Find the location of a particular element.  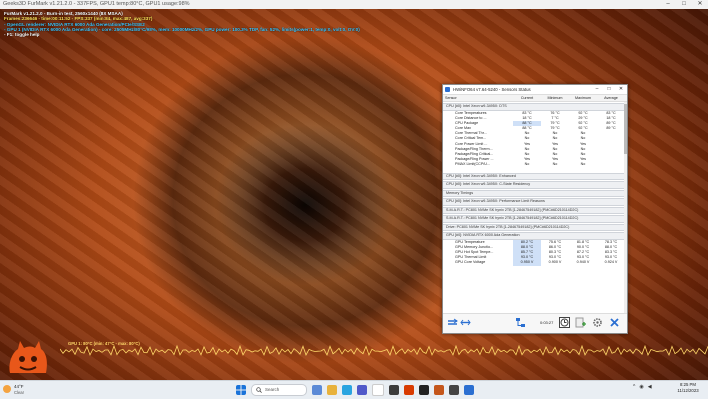

add-report-icon is located at coordinates (580, 322).